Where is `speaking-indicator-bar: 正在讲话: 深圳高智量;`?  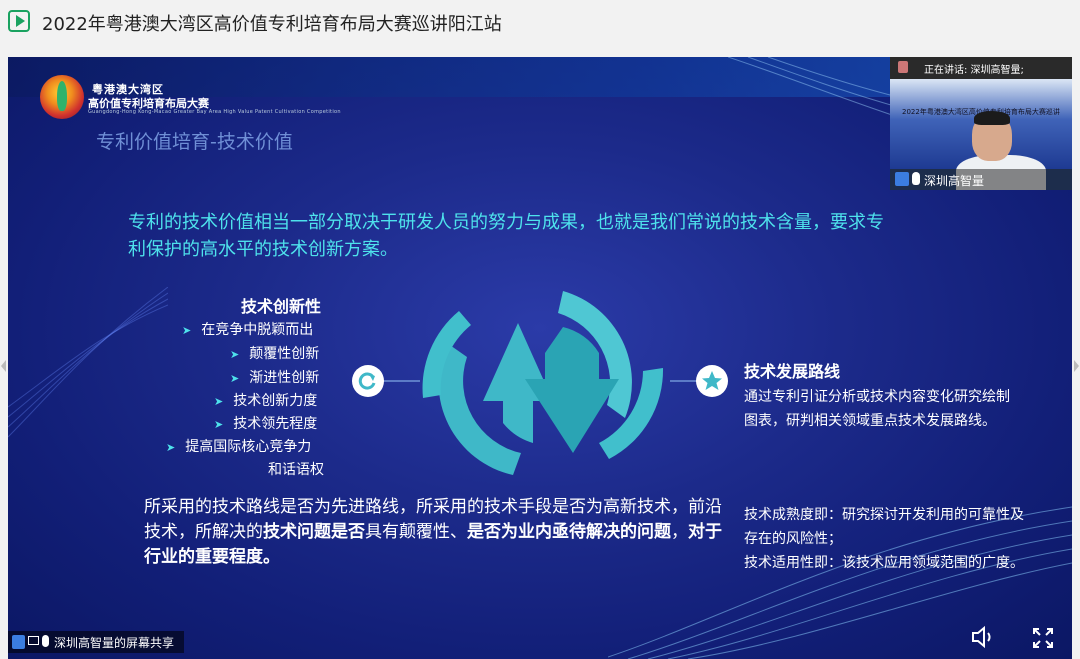
speaking-indicator-bar: 正在讲话: 深圳高智量; is located at coordinates (981, 68).